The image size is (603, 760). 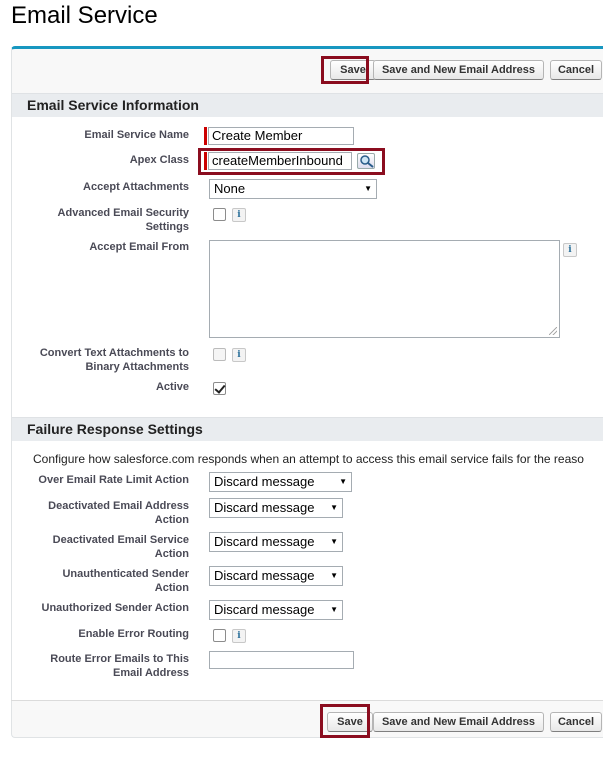 I want to click on label-line: Unauthenticated Sender, so click(x=125, y=574).